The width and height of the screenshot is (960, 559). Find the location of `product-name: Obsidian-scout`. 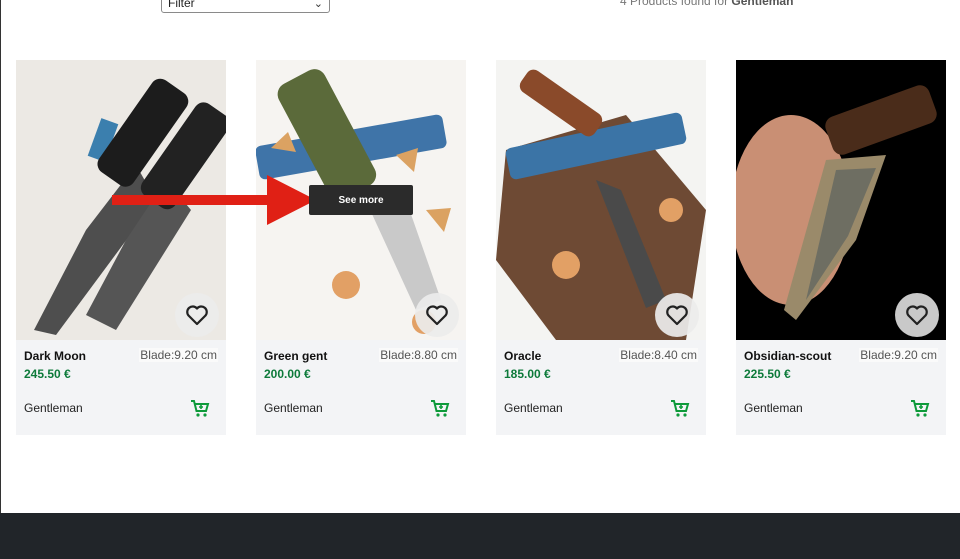

product-name: Obsidian-scout is located at coordinates (787, 356).